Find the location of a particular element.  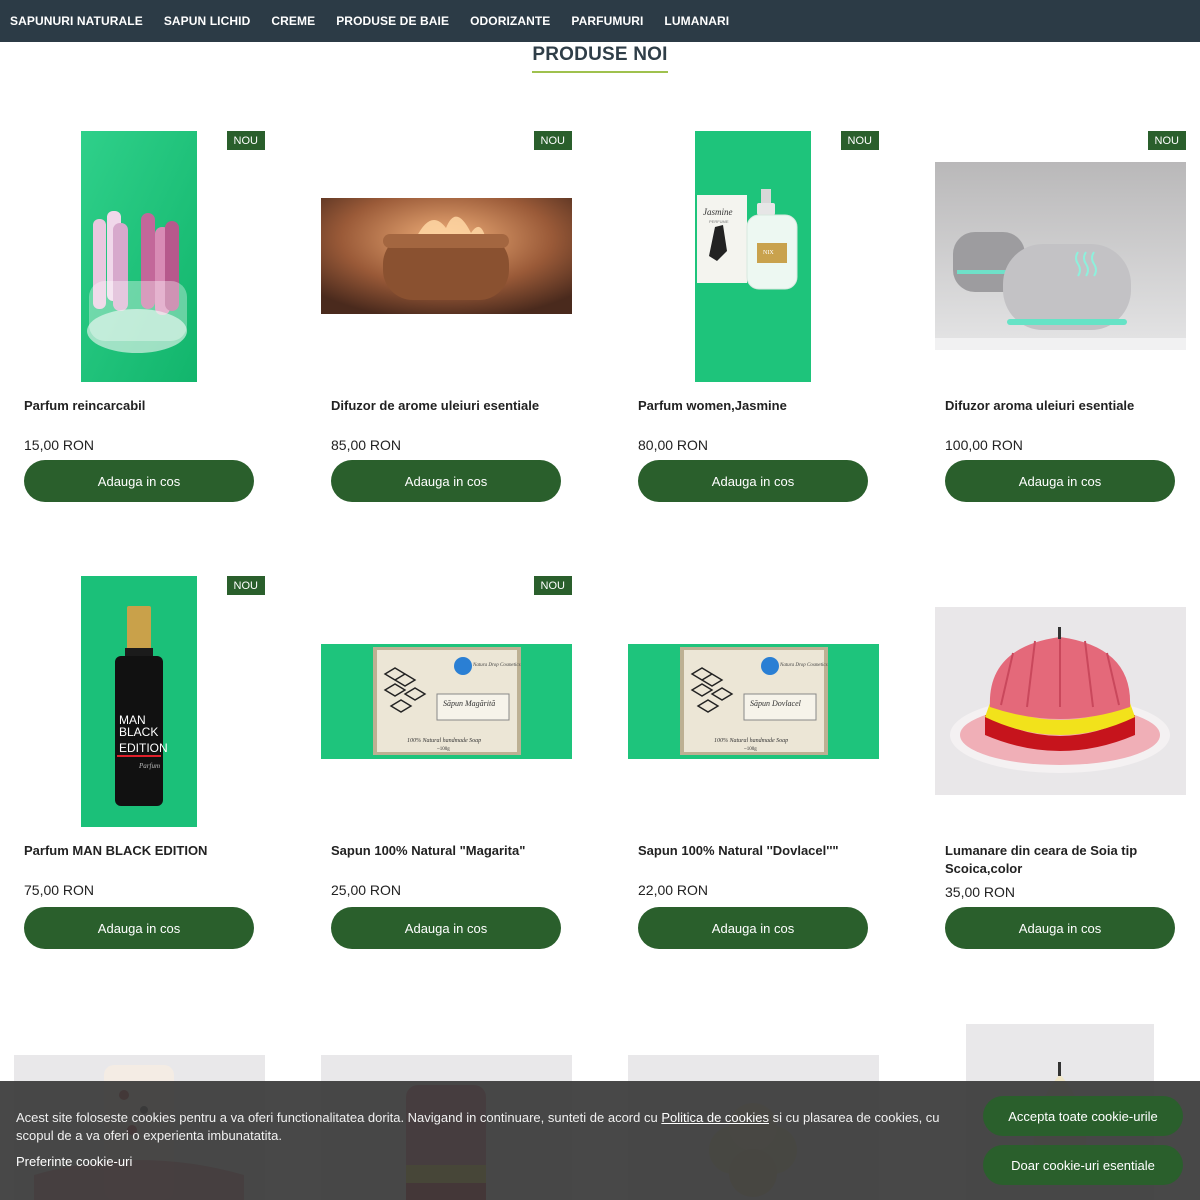

product-price: 15,00 RON is located at coordinates (59, 445).